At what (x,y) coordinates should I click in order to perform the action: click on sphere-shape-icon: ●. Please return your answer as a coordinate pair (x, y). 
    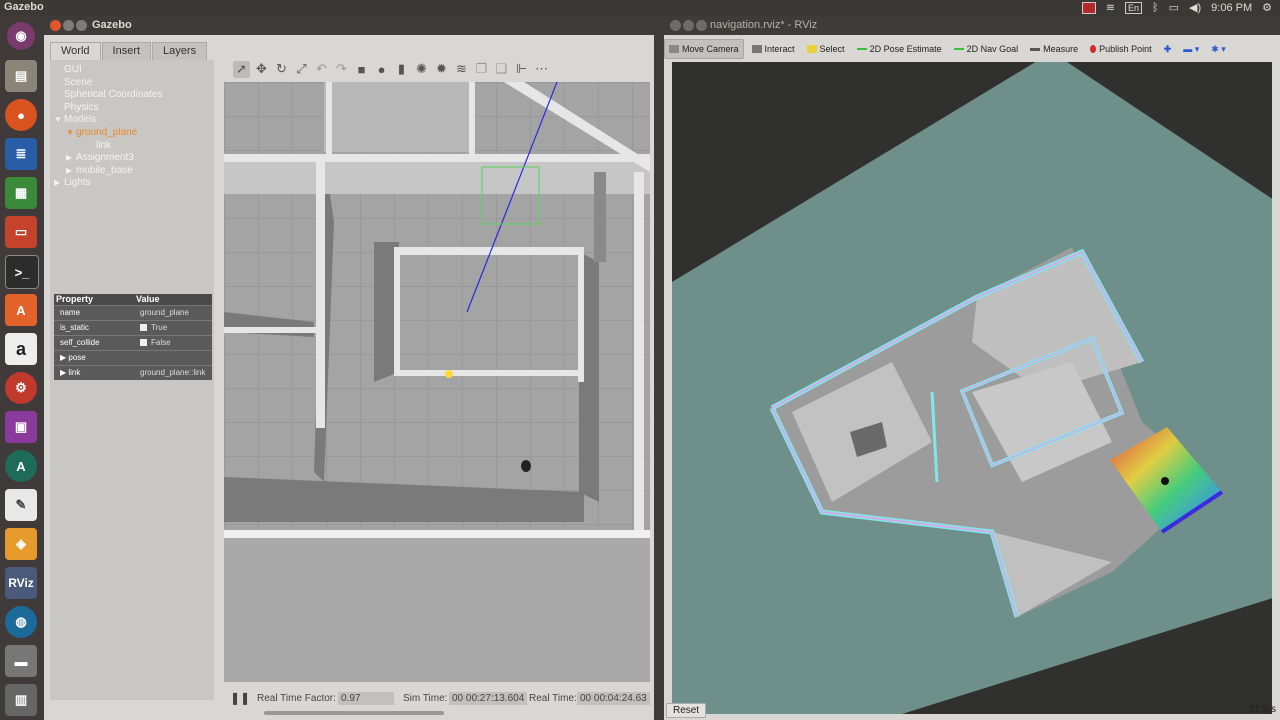
    Looking at the image, I should click on (381, 69).